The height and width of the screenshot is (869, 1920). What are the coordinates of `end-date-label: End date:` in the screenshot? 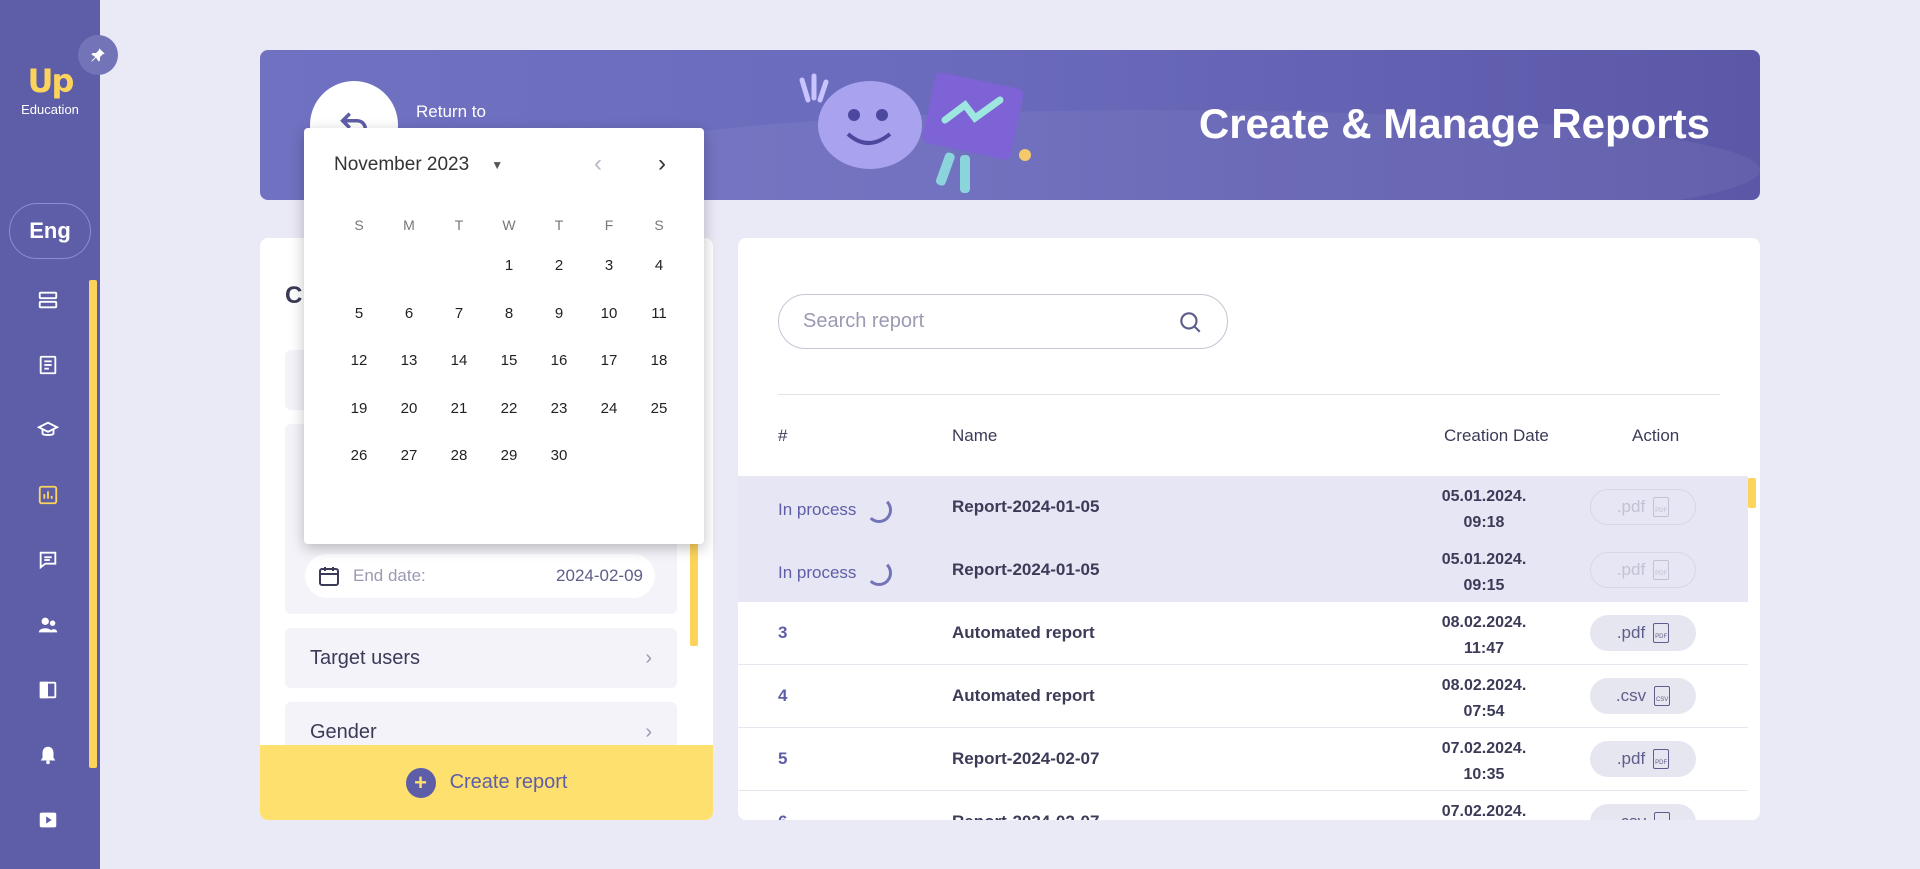 It's located at (389, 575).